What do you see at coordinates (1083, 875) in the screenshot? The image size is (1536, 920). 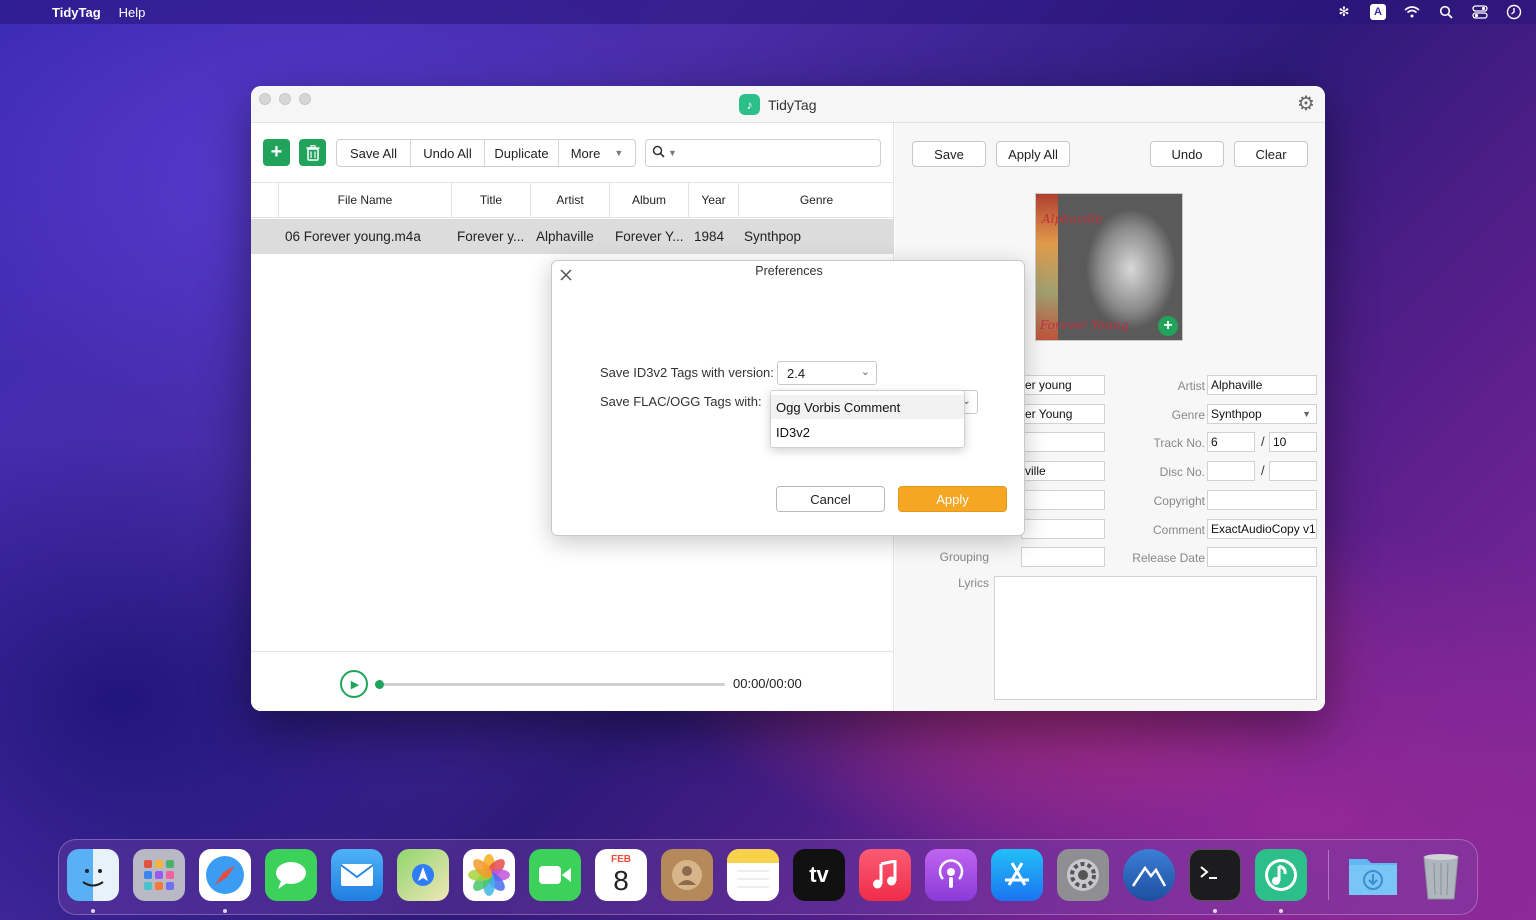 I see `system-preferences-icon` at bounding box center [1083, 875].